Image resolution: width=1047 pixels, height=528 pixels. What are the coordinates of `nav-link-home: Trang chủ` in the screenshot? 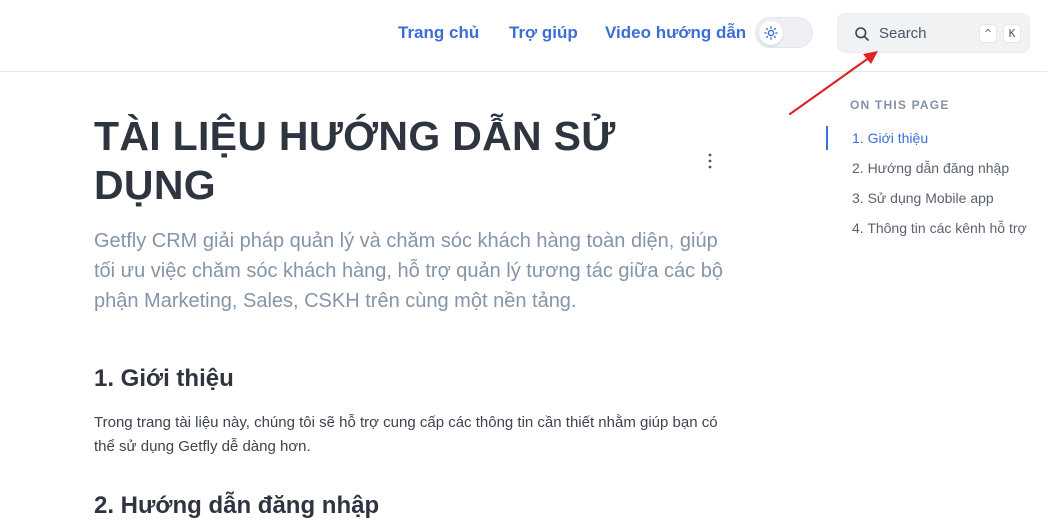 It's located at (438, 33).